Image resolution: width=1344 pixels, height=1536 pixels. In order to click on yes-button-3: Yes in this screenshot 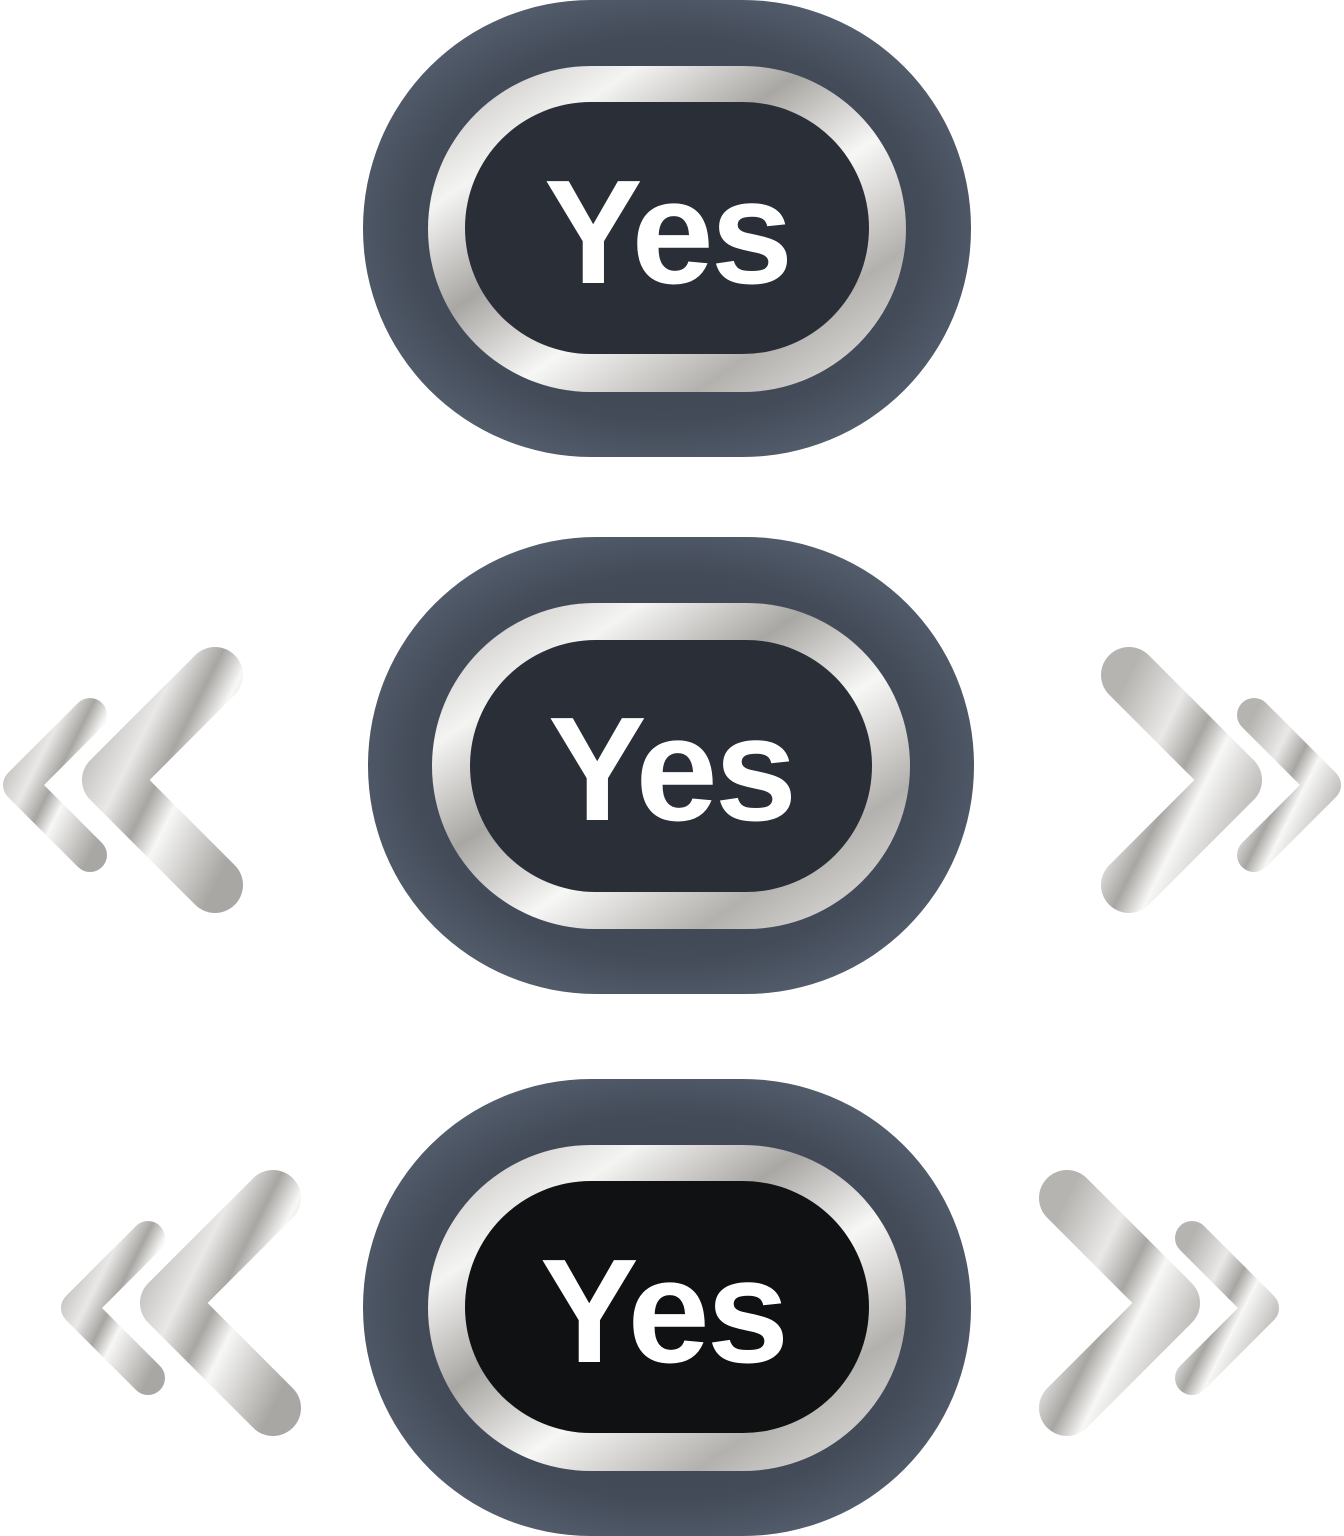, I will do `click(667, 1307)`.